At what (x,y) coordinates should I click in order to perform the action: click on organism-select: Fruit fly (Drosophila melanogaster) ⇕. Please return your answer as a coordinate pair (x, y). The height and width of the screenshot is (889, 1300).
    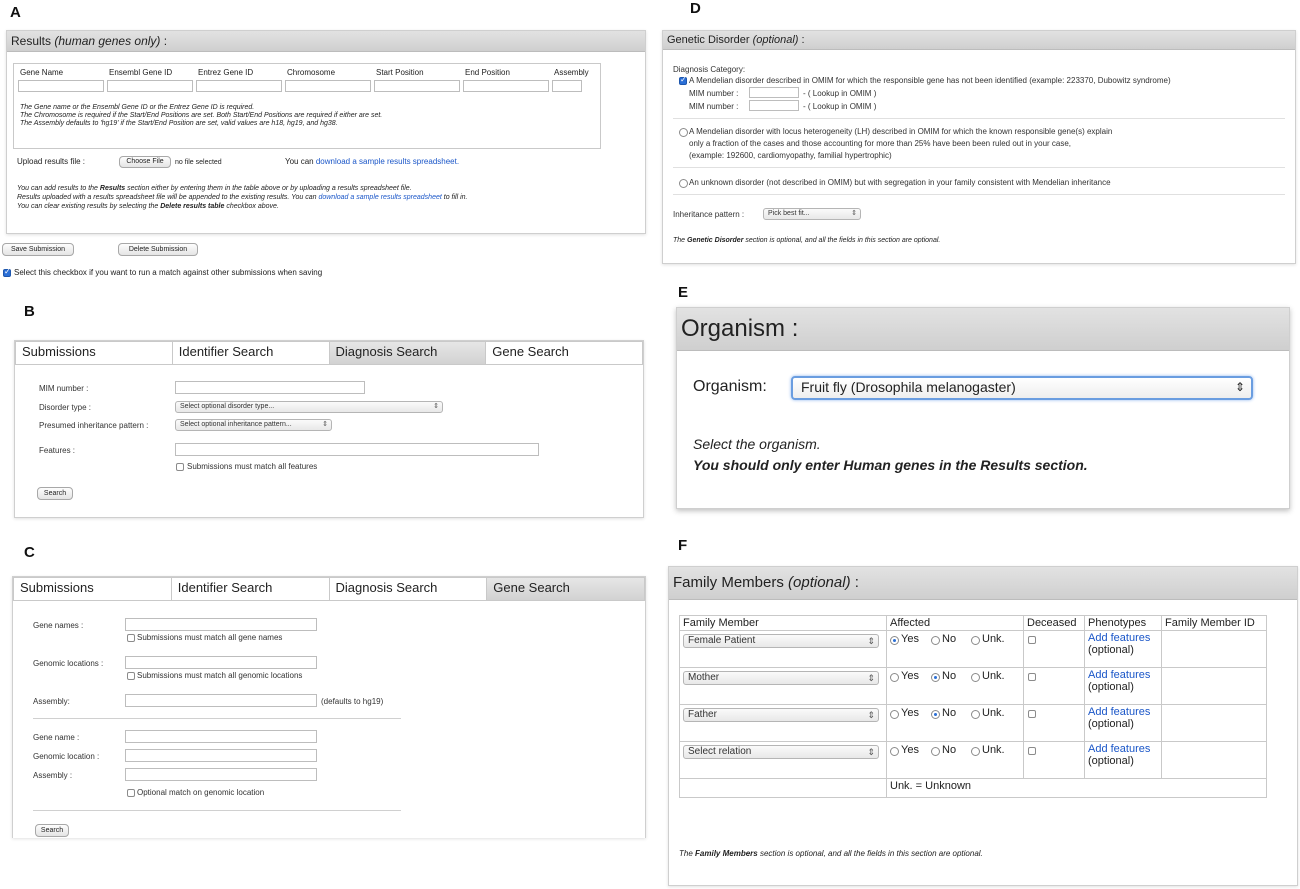
    Looking at the image, I should click on (1022, 388).